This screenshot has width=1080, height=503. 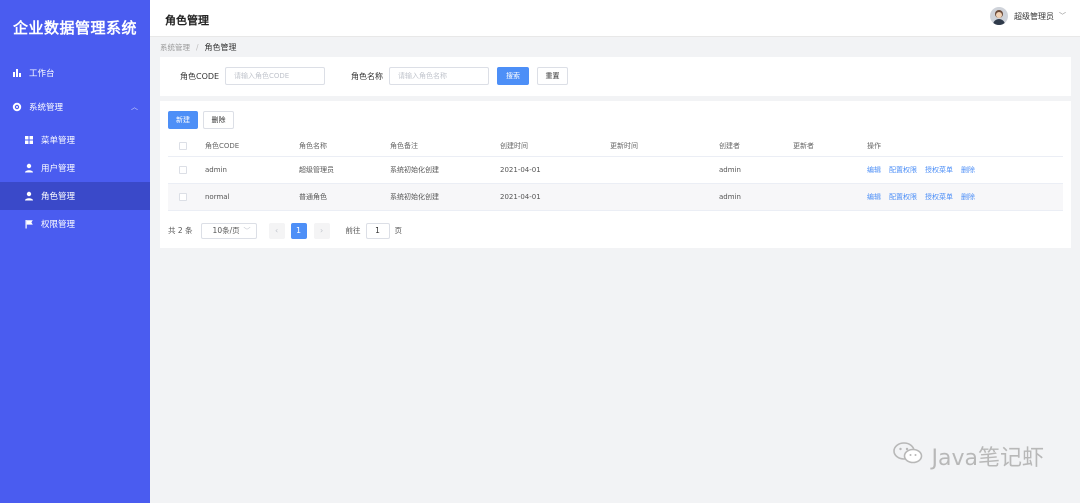 What do you see at coordinates (353, 230) in the screenshot?
I see `goto-label: 前往` at bounding box center [353, 230].